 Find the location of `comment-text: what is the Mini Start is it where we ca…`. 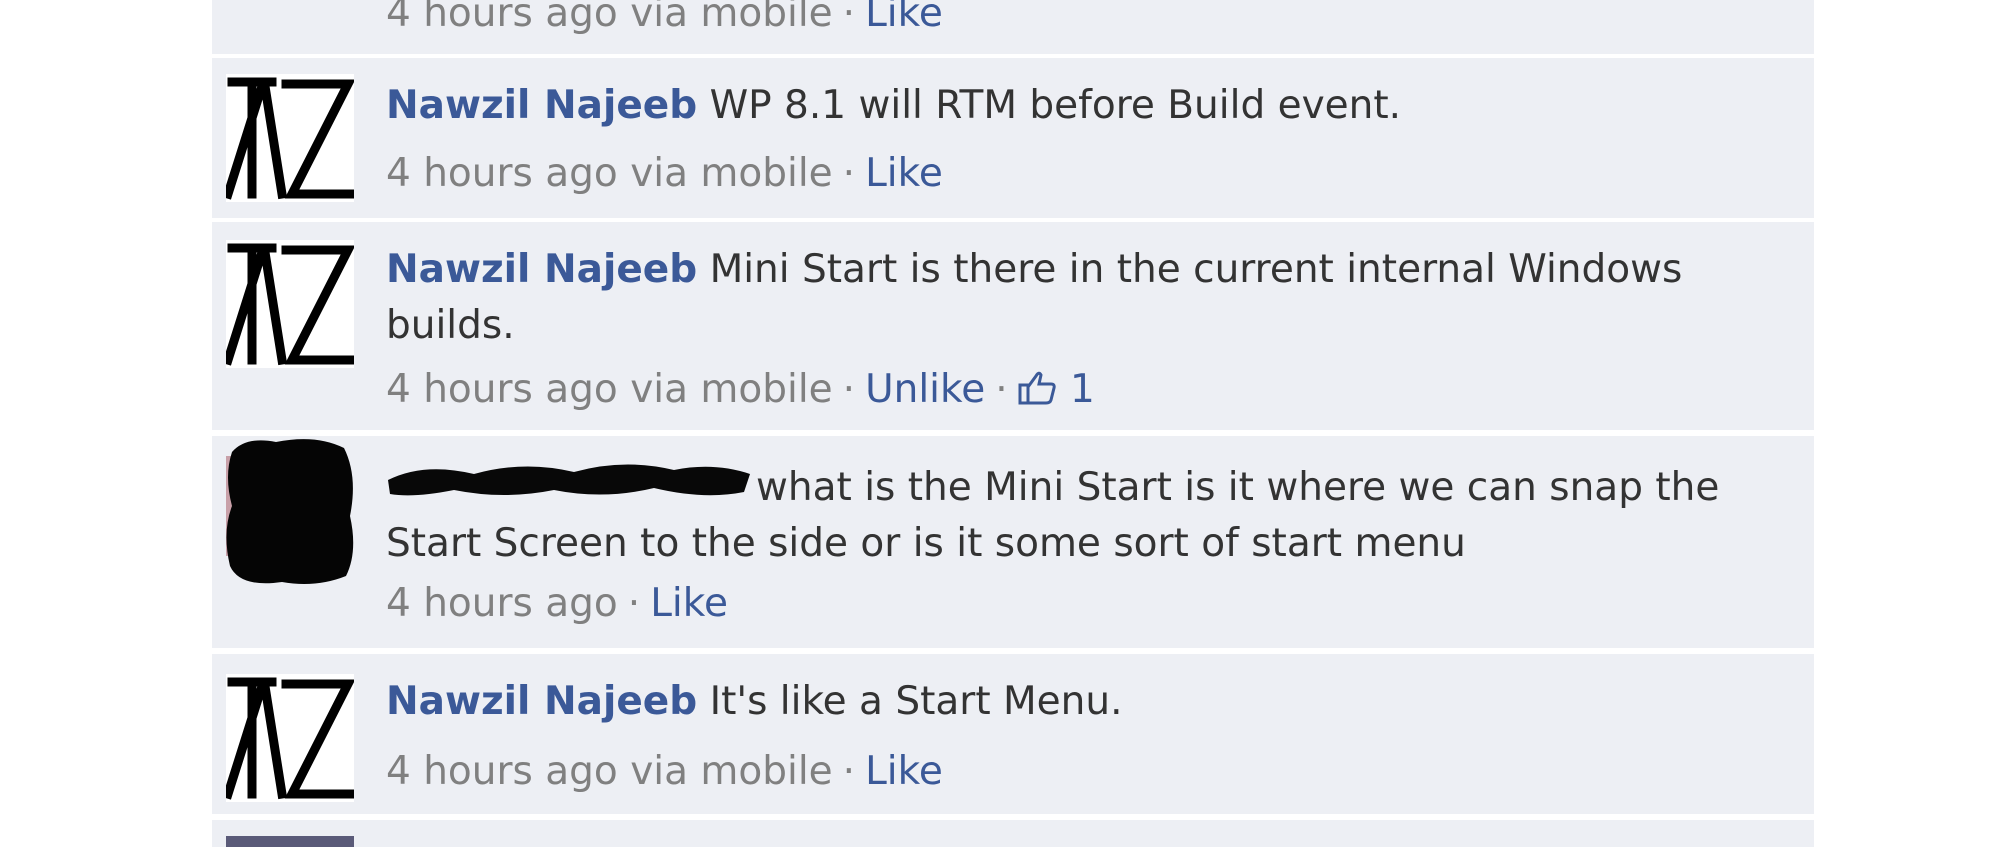

comment-text: what is the Mini Start is it where we ca… is located at coordinates (1053, 515).